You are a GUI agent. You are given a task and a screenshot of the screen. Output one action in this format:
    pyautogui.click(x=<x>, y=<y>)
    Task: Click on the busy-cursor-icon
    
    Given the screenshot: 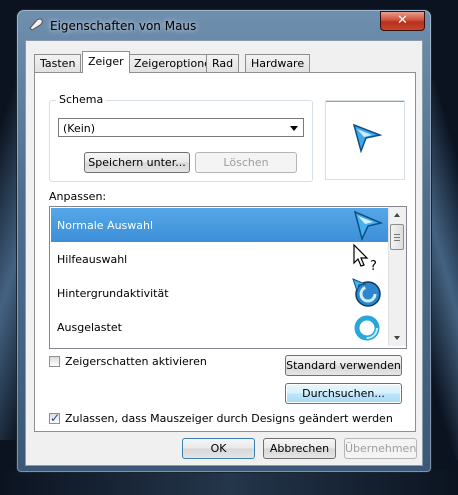 What is the action you would take?
    pyautogui.click(x=367, y=328)
    